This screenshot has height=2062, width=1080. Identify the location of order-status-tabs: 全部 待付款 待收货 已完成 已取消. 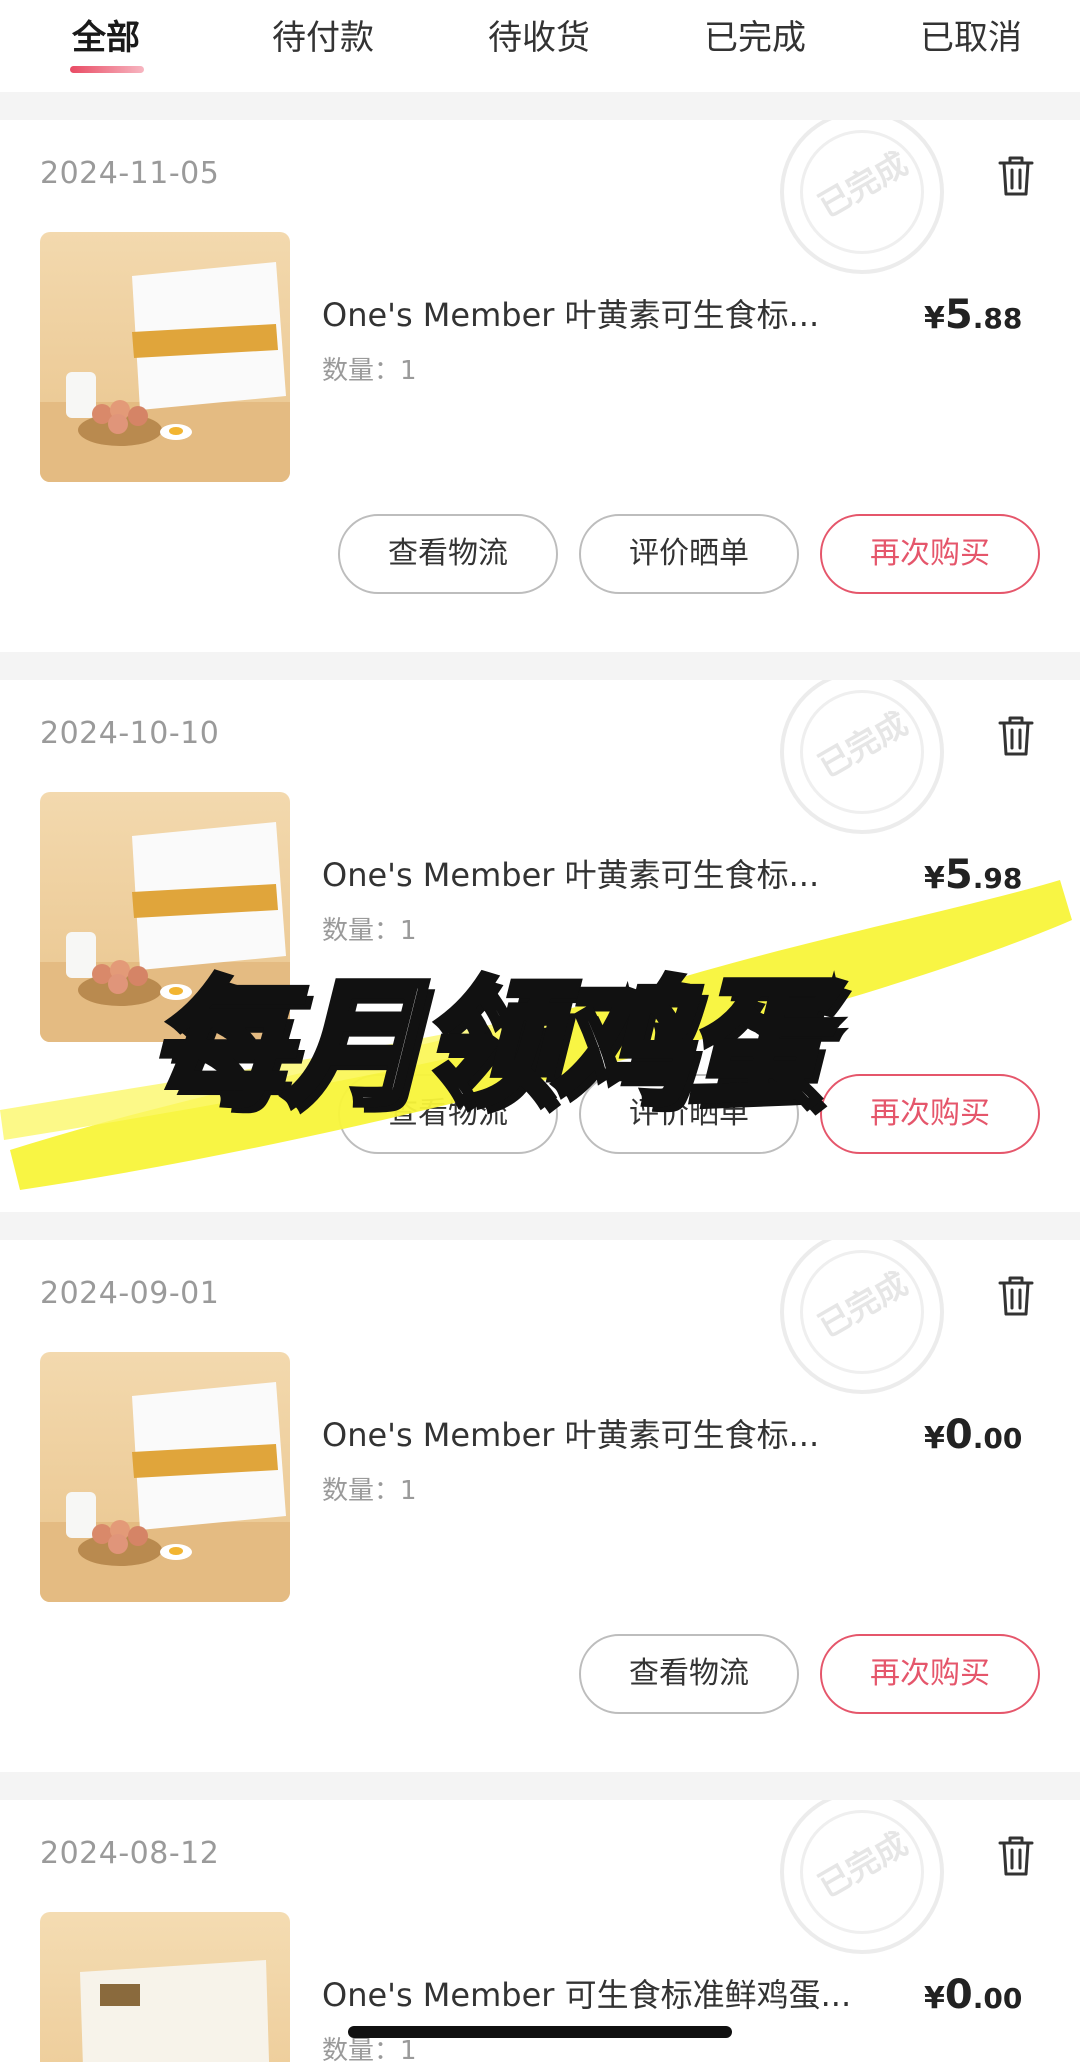
(540, 46).